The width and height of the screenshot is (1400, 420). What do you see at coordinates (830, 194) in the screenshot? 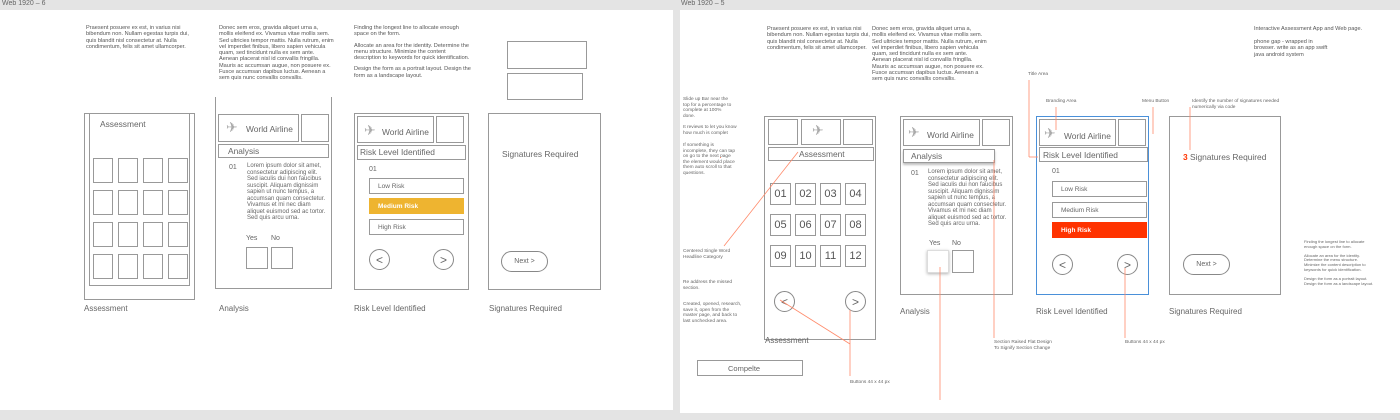
I see `question-number-03: 03` at bounding box center [830, 194].